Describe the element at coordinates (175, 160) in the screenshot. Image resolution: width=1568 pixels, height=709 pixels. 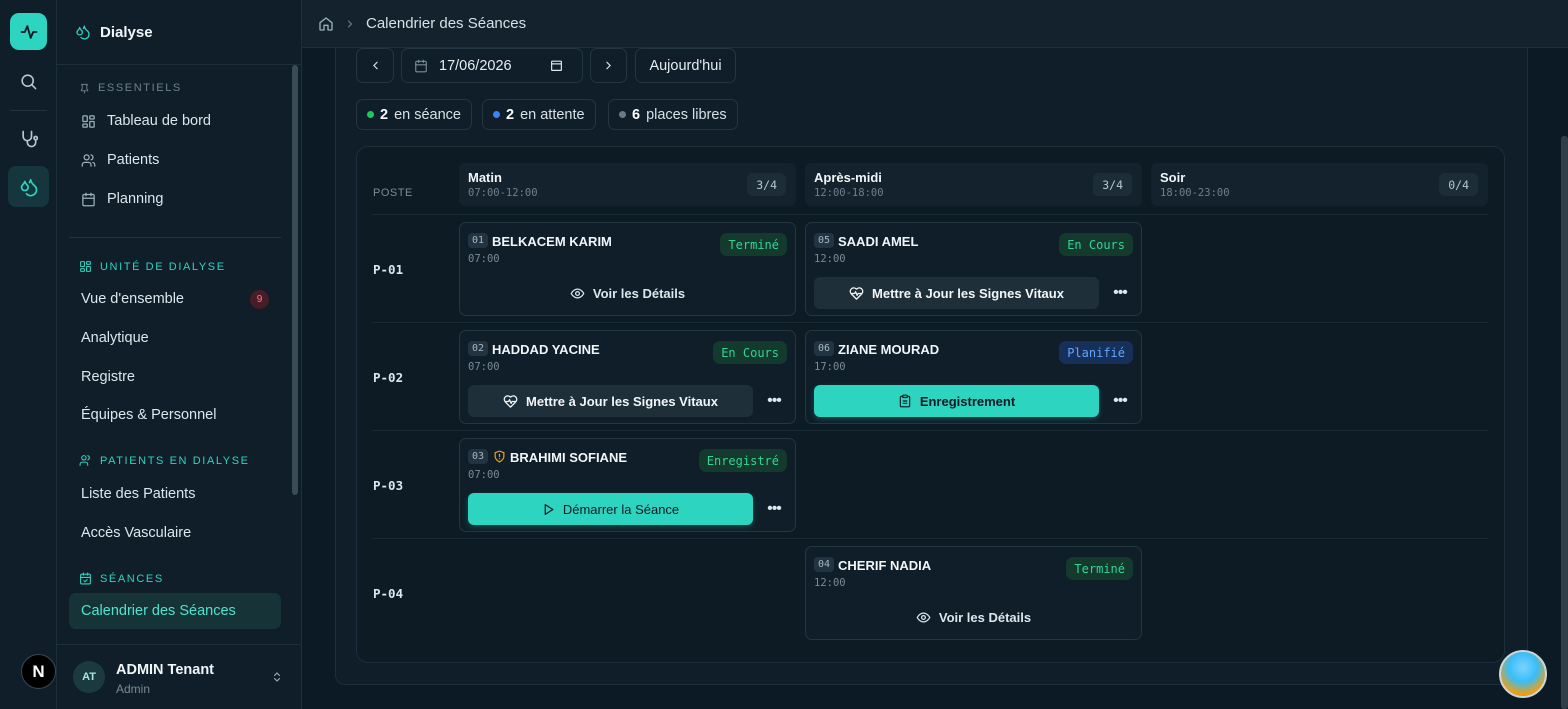
I see `sidebar-item-patients: Patients` at that location.